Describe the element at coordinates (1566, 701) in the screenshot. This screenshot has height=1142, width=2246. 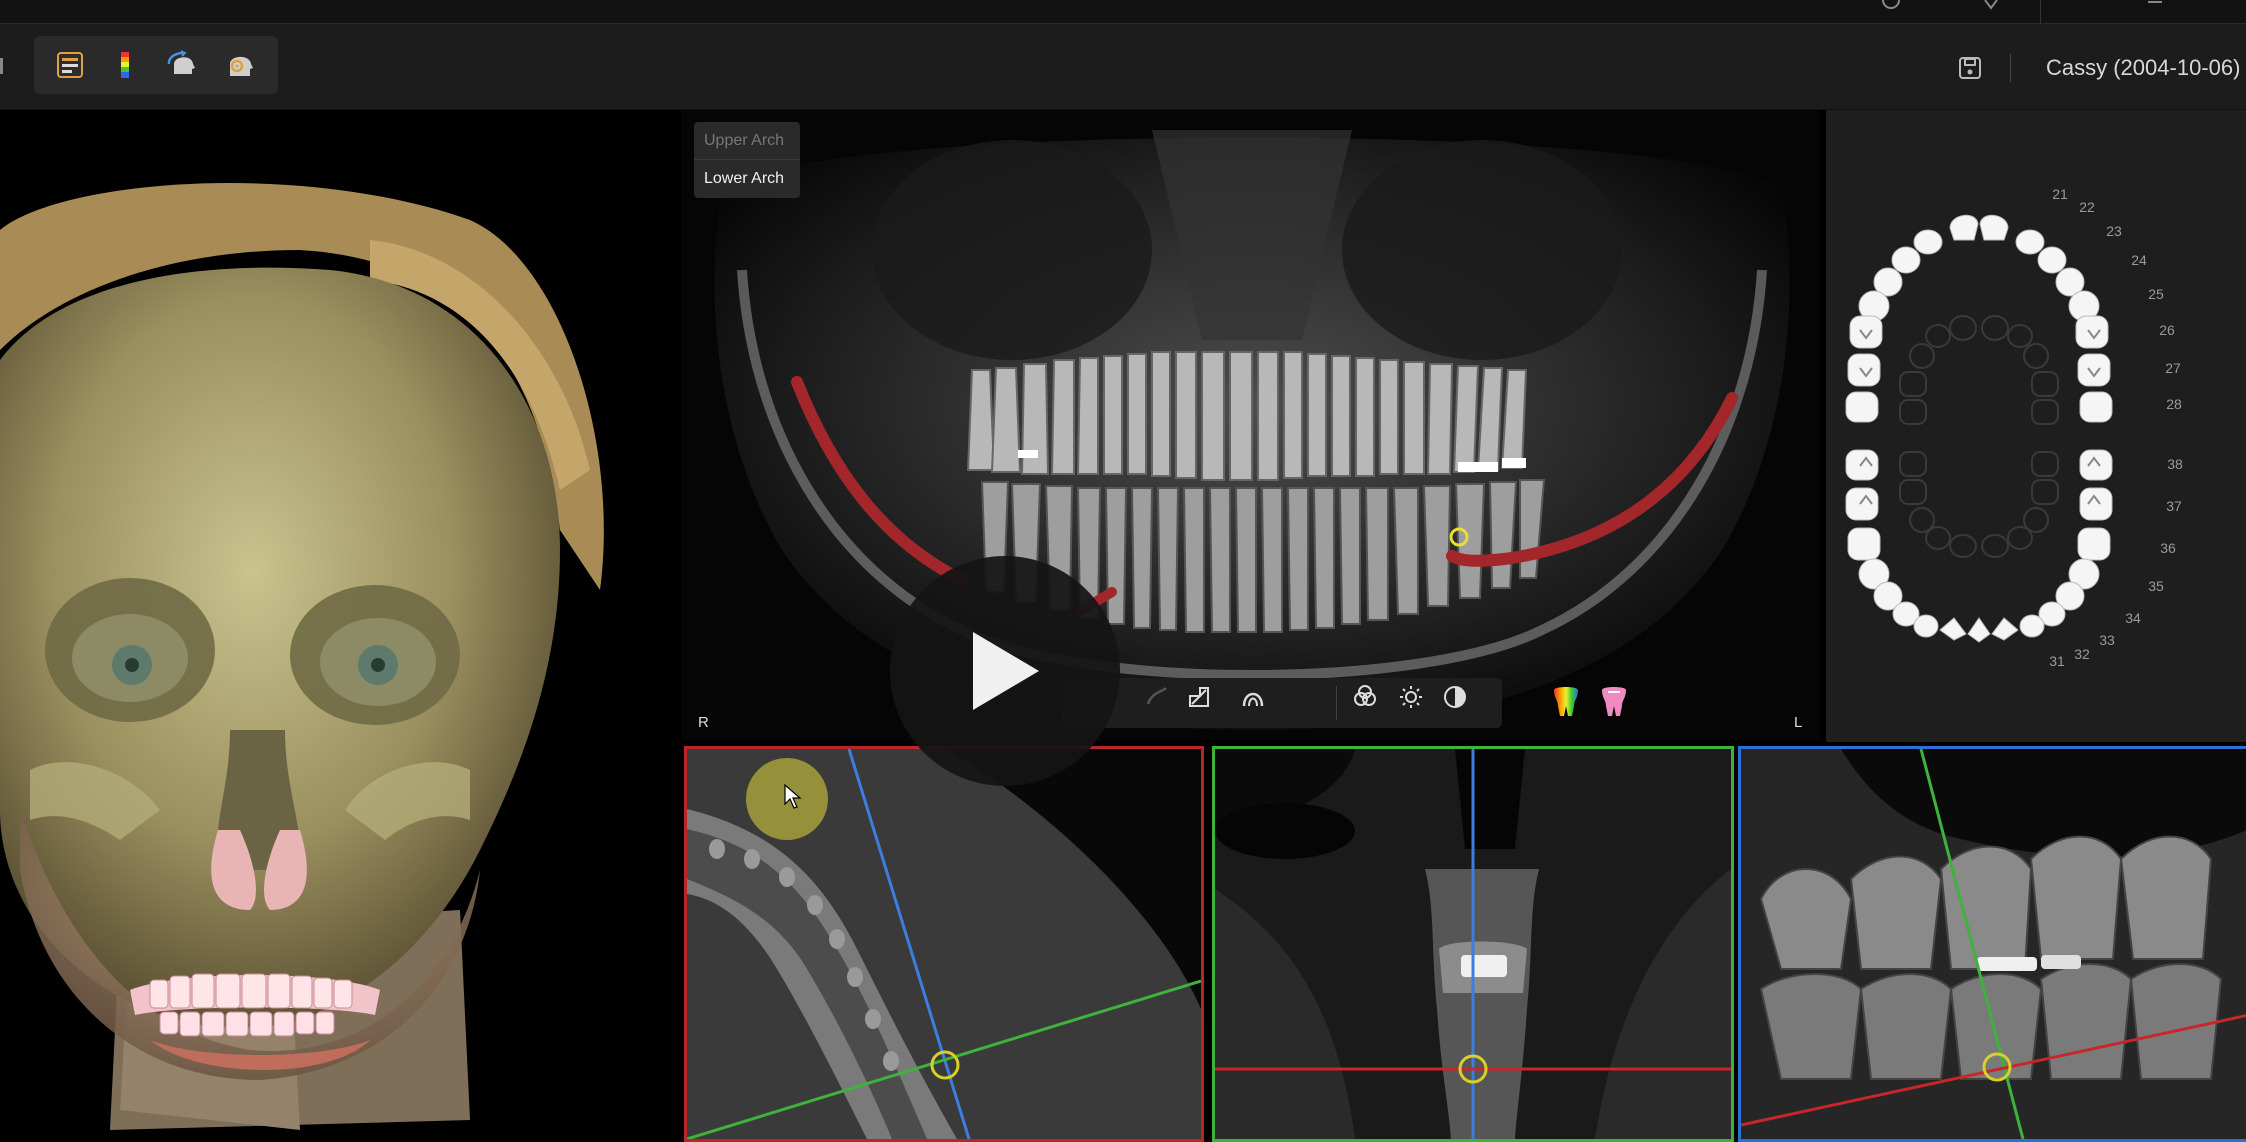
I see `tooth-color-icon` at that location.